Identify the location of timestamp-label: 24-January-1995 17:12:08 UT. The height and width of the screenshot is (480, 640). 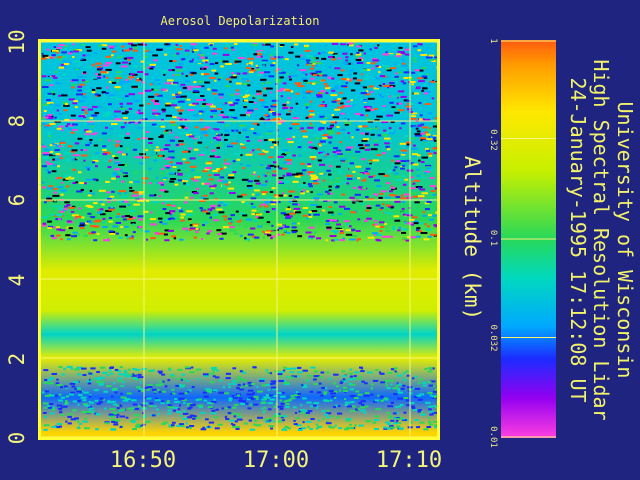
(578, 240).